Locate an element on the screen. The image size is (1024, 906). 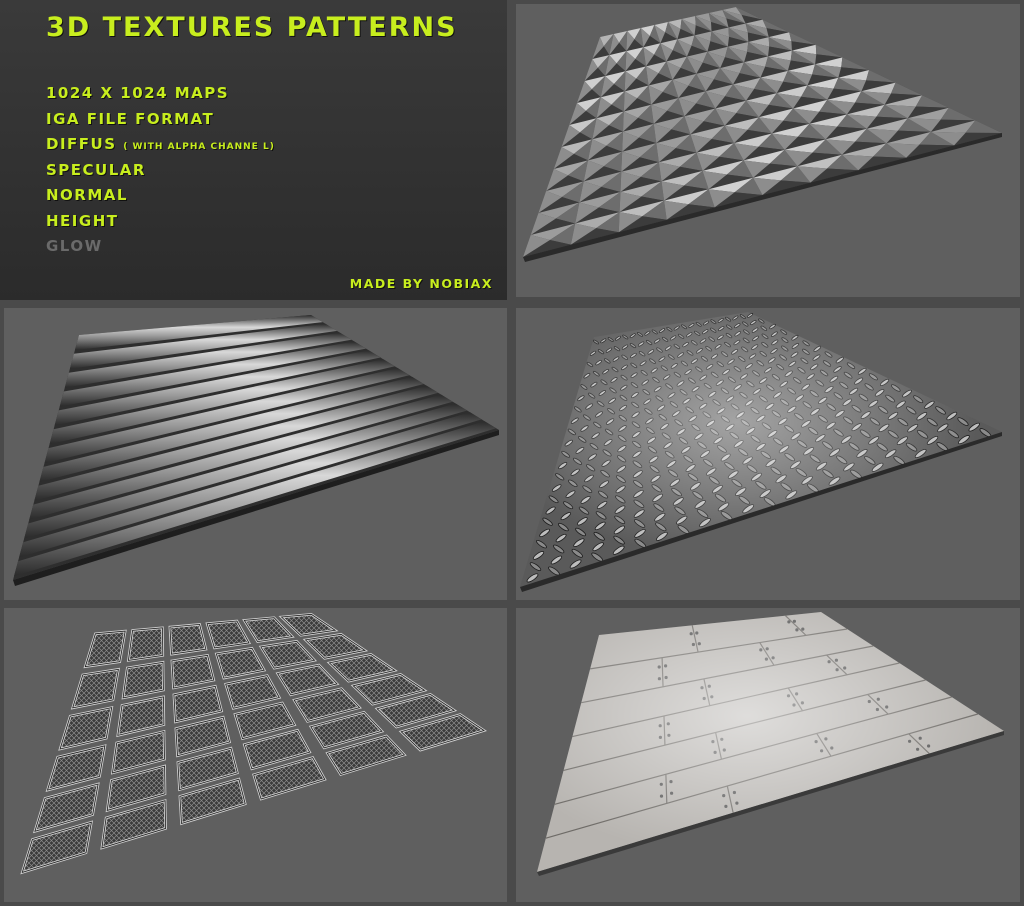
spec-label: 1024 X 1024 MAPS is located at coordinates (138, 93).